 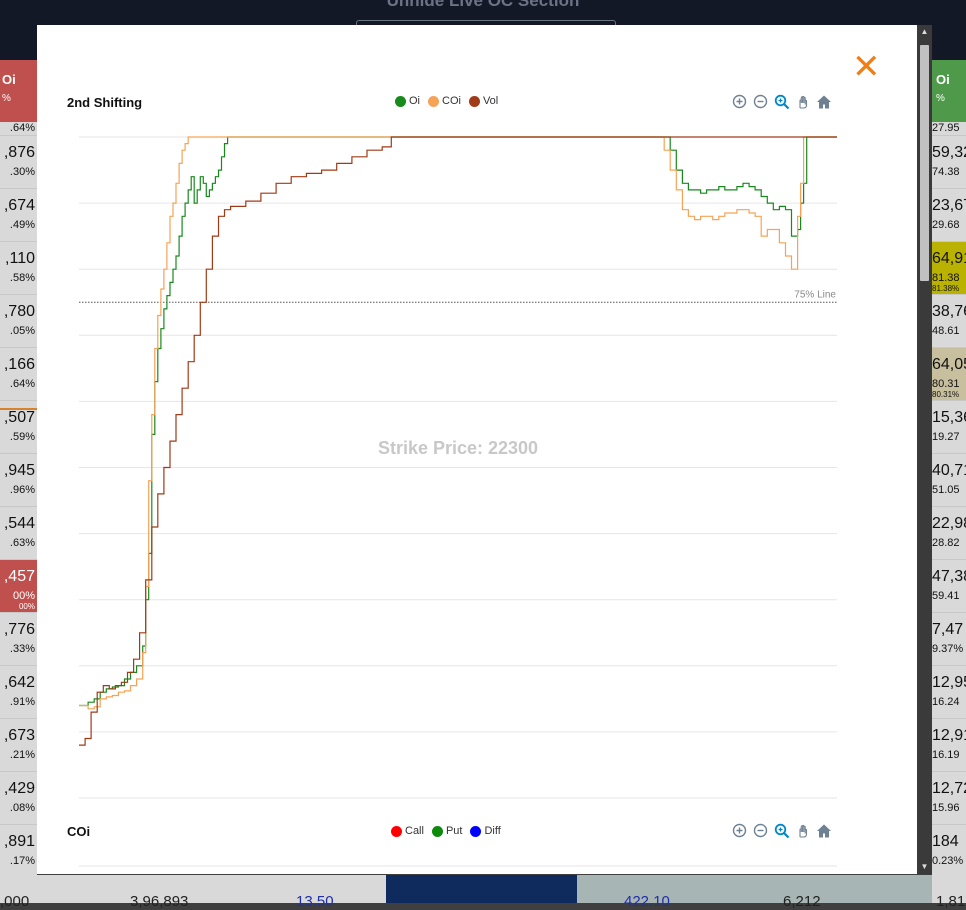 I want to click on left-oi-value: ,507, so click(x=19, y=417).